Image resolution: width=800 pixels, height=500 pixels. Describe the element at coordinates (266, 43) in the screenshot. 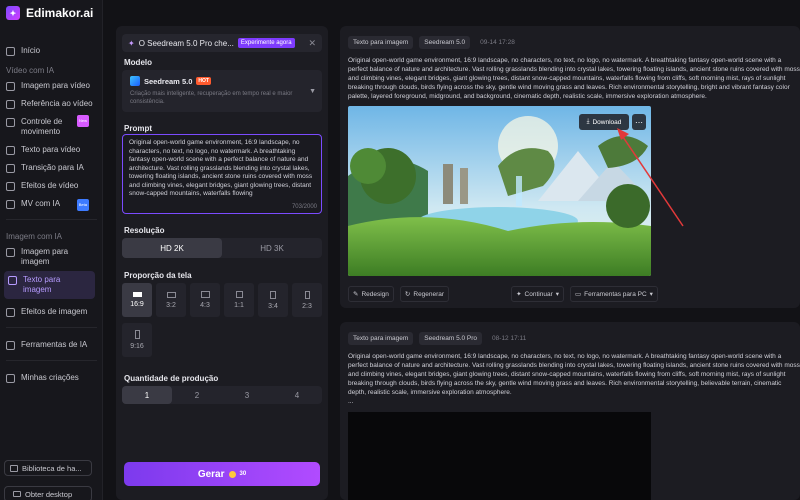

I see `try-now-tag: Experimente agora` at that location.